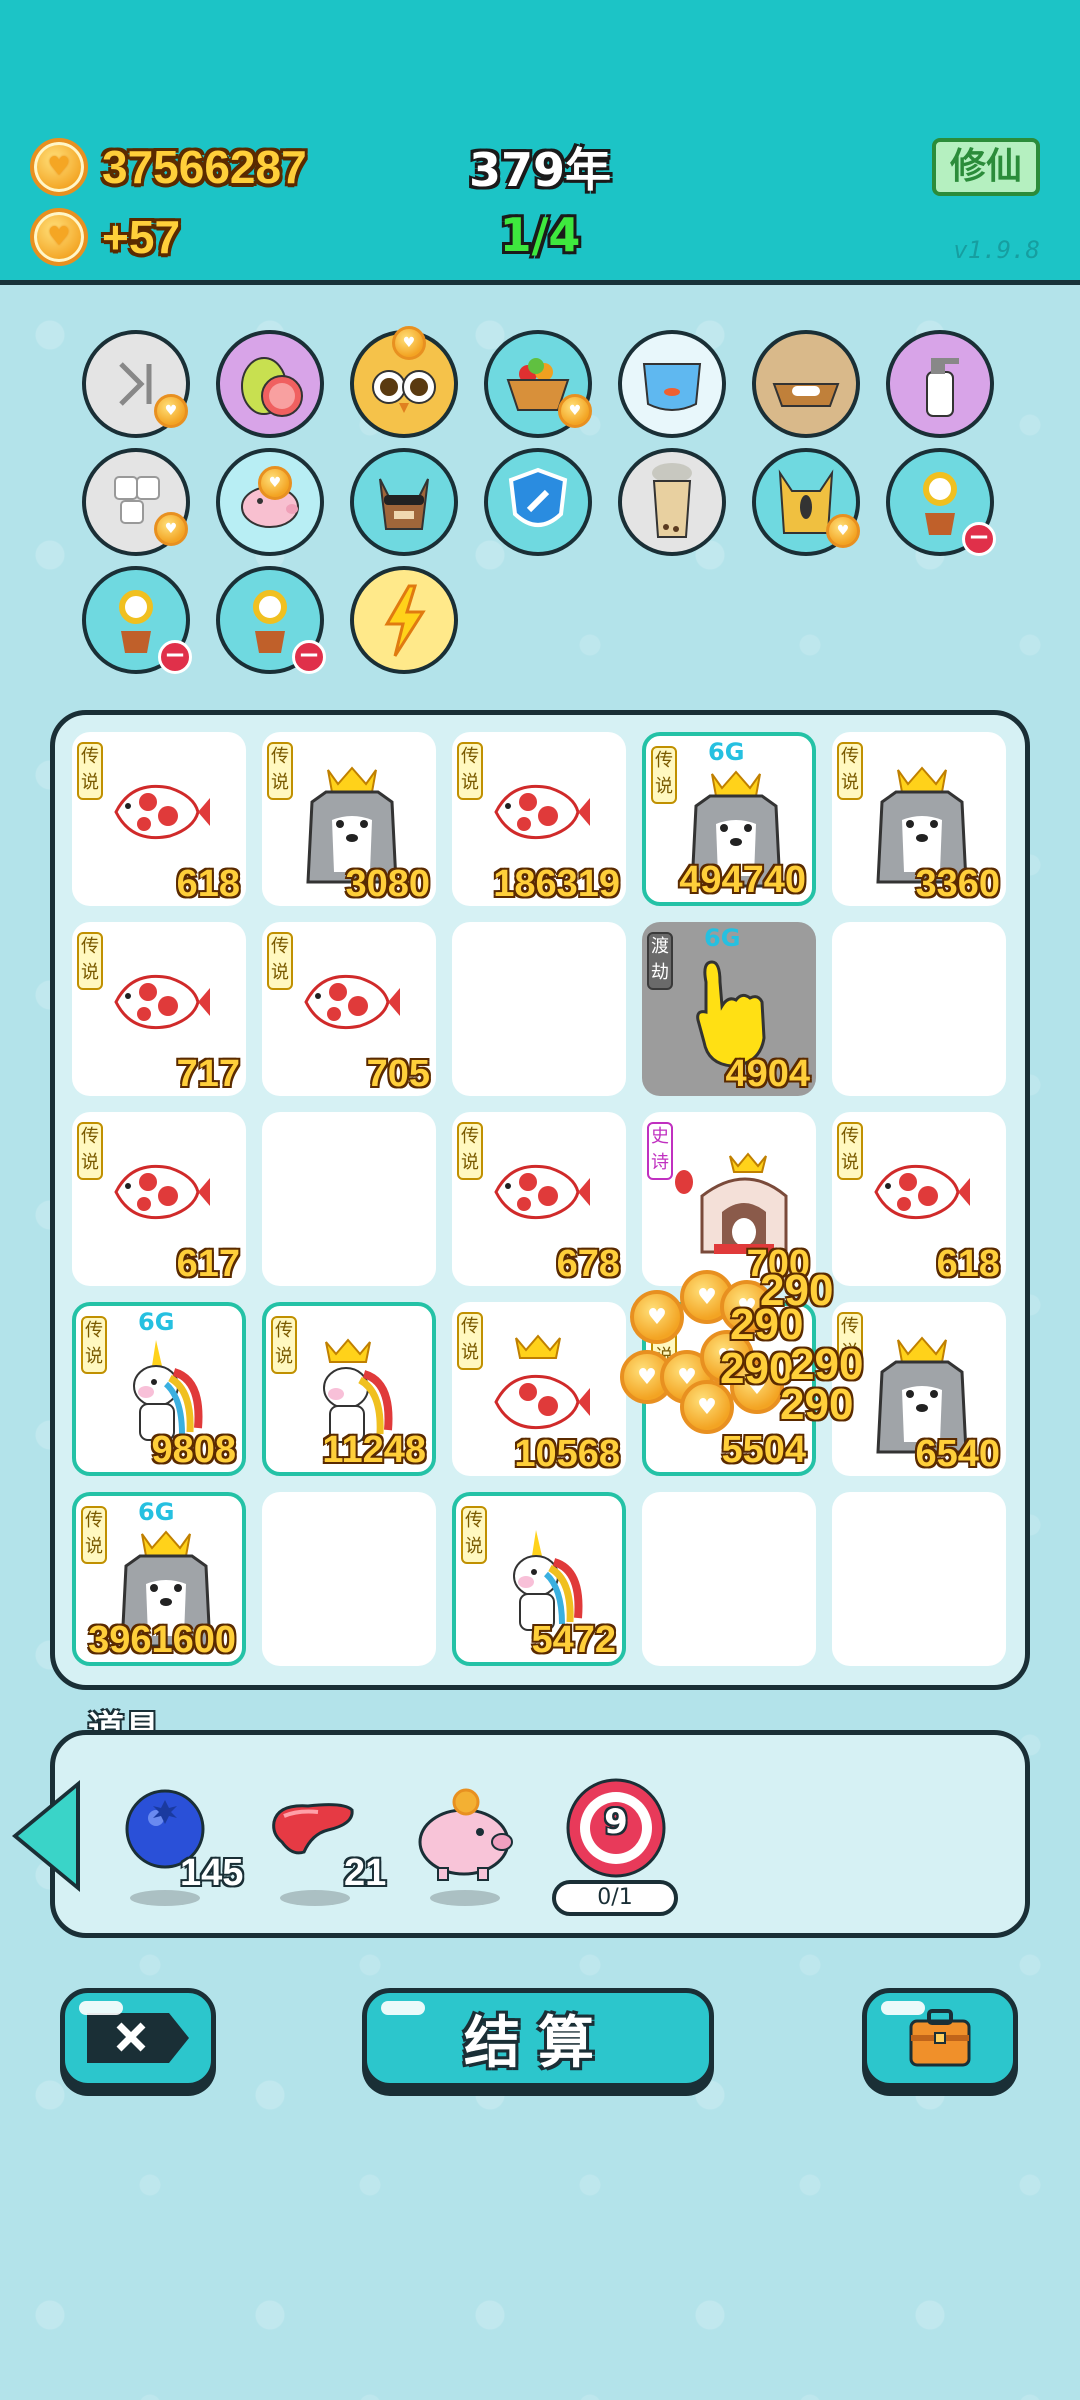 This screenshot has height=2400, width=1080. What do you see at coordinates (208, 1264) in the screenshot?
I see `cell-value: 617` at bounding box center [208, 1264].